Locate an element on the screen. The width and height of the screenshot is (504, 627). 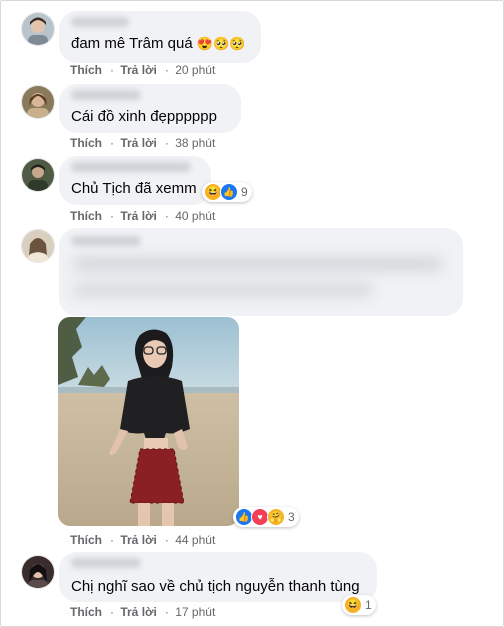
timestamp: 20 phút is located at coordinates (195, 70).